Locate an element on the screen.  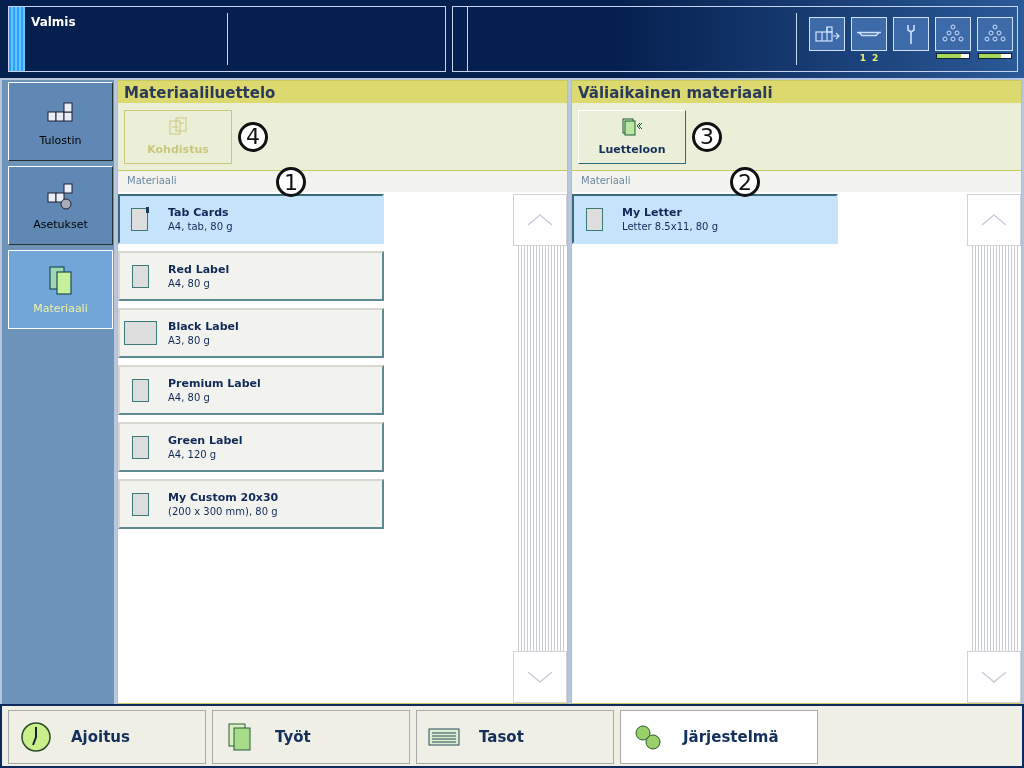
material-row: Black Label A3, 80 g is located at coordinates (251, 333).